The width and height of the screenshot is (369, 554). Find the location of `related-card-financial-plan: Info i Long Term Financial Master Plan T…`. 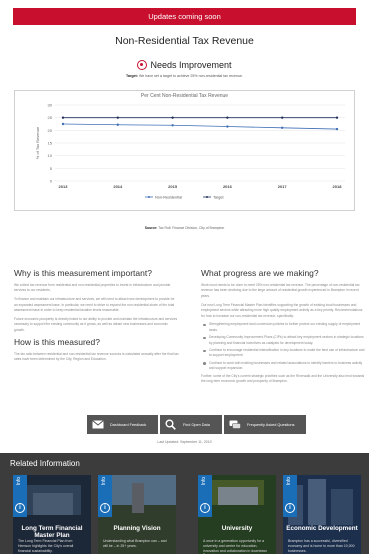

related-card-financial-plan: Info i Long Term Financial Master Plan T… is located at coordinates (52, 514).